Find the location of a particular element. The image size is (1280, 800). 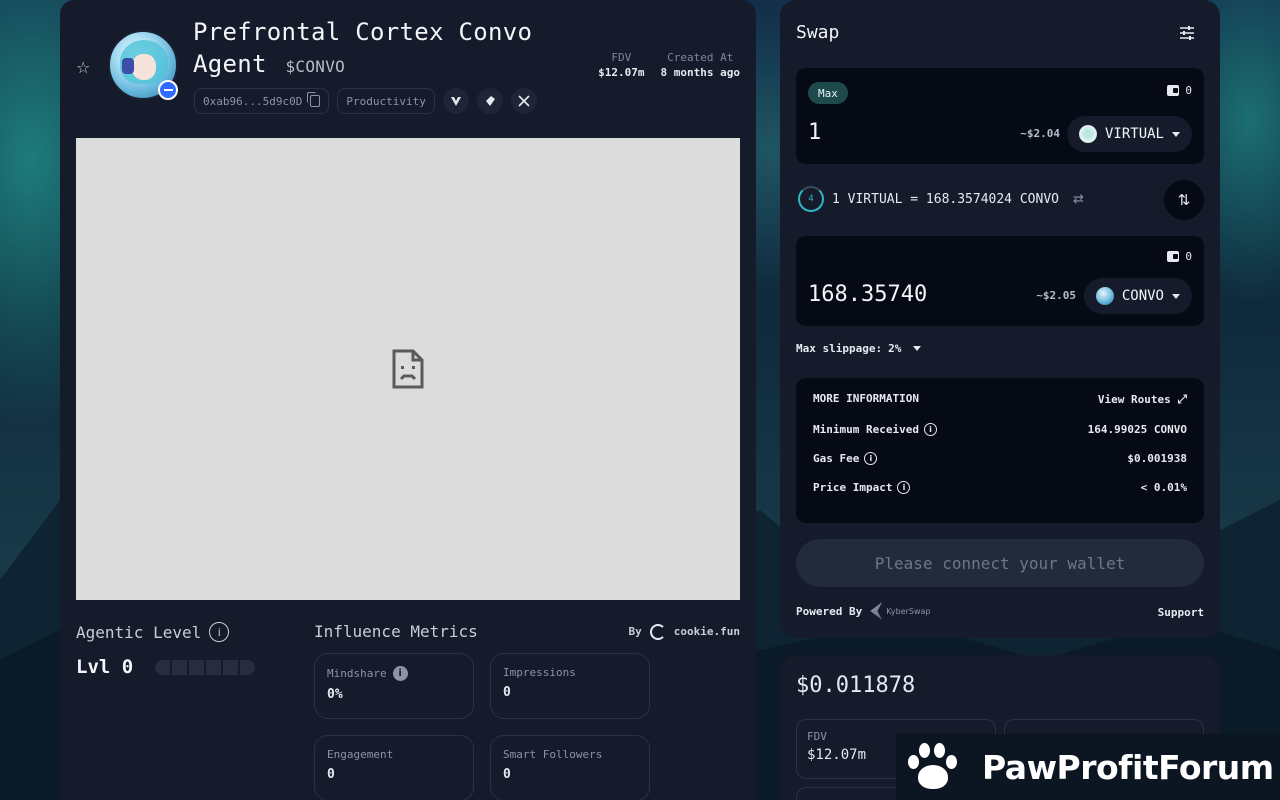

kyberswap-logo: KyberSwap is located at coordinates (900, 611).